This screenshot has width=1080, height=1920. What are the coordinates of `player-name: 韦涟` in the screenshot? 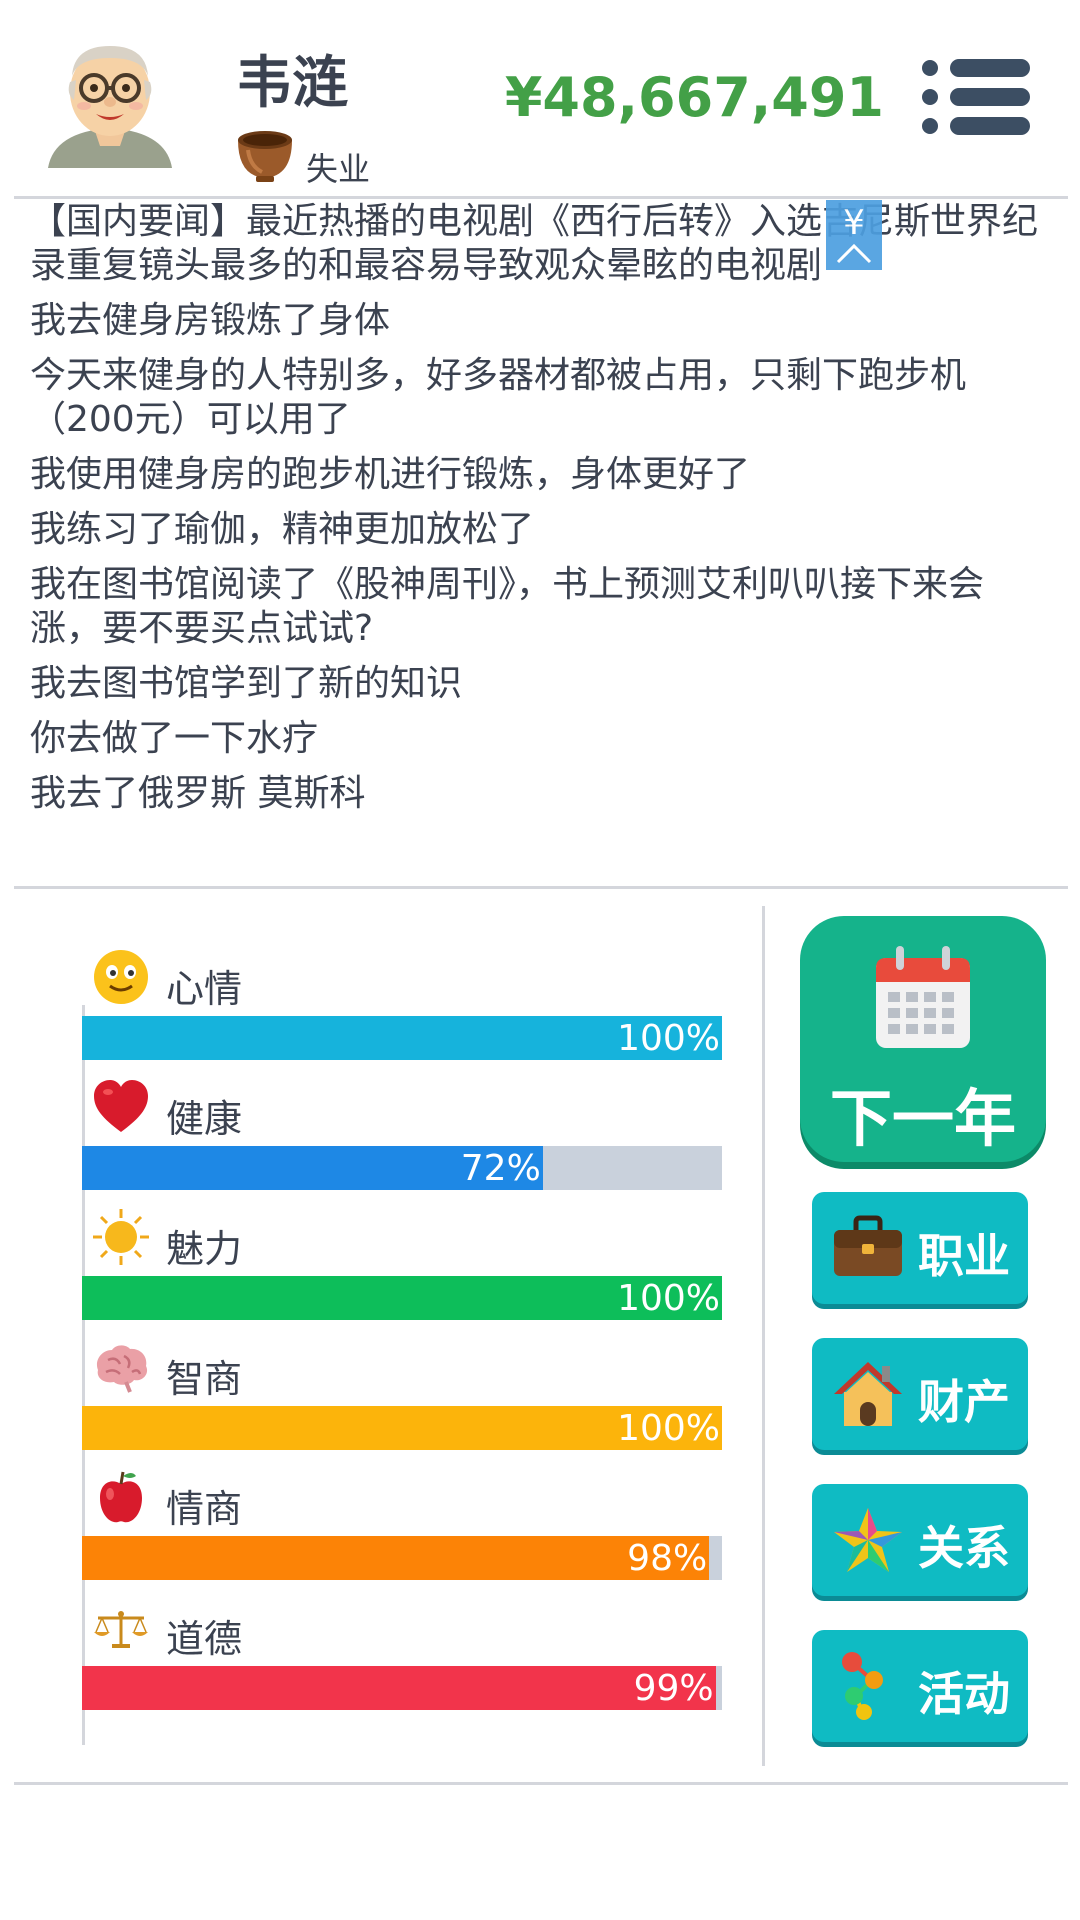 It's located at (292, 83).